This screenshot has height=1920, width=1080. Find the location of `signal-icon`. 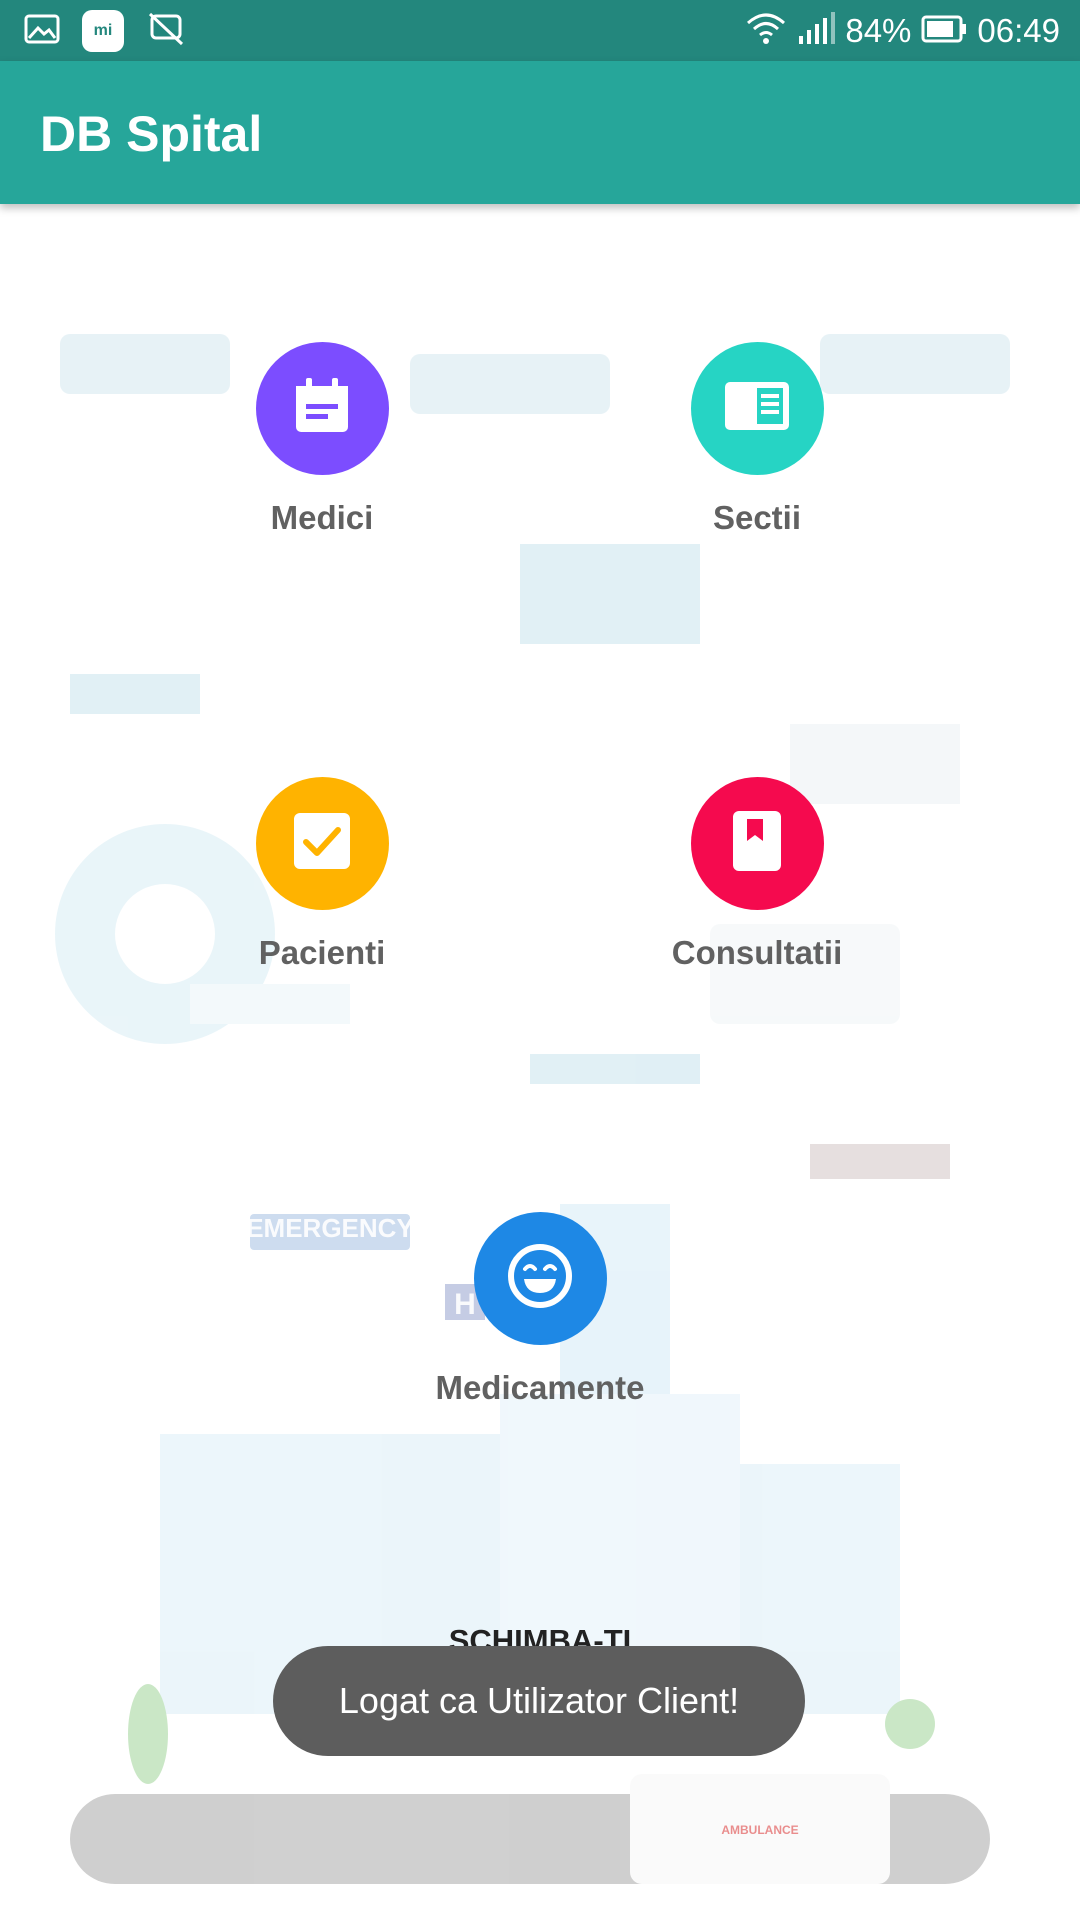

signal-icon is located at coordinates (816, 31).